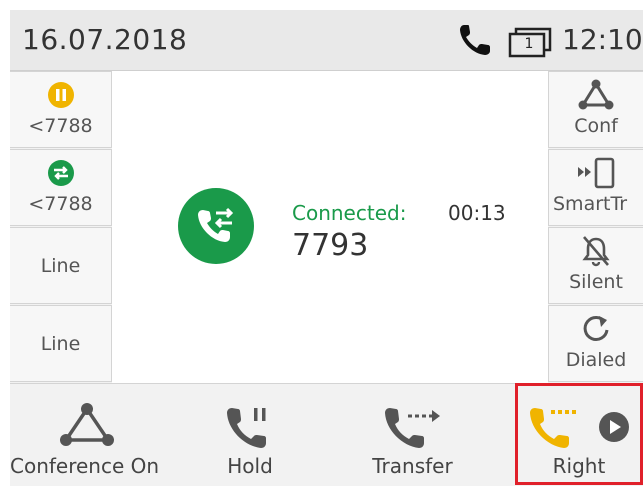 Image resolution: width=643 pixels, height=486 pixels. What do you see at coordinates (579, 434) in the screenshot?
I see `selection-highlight` at bounding box center [579, 434].